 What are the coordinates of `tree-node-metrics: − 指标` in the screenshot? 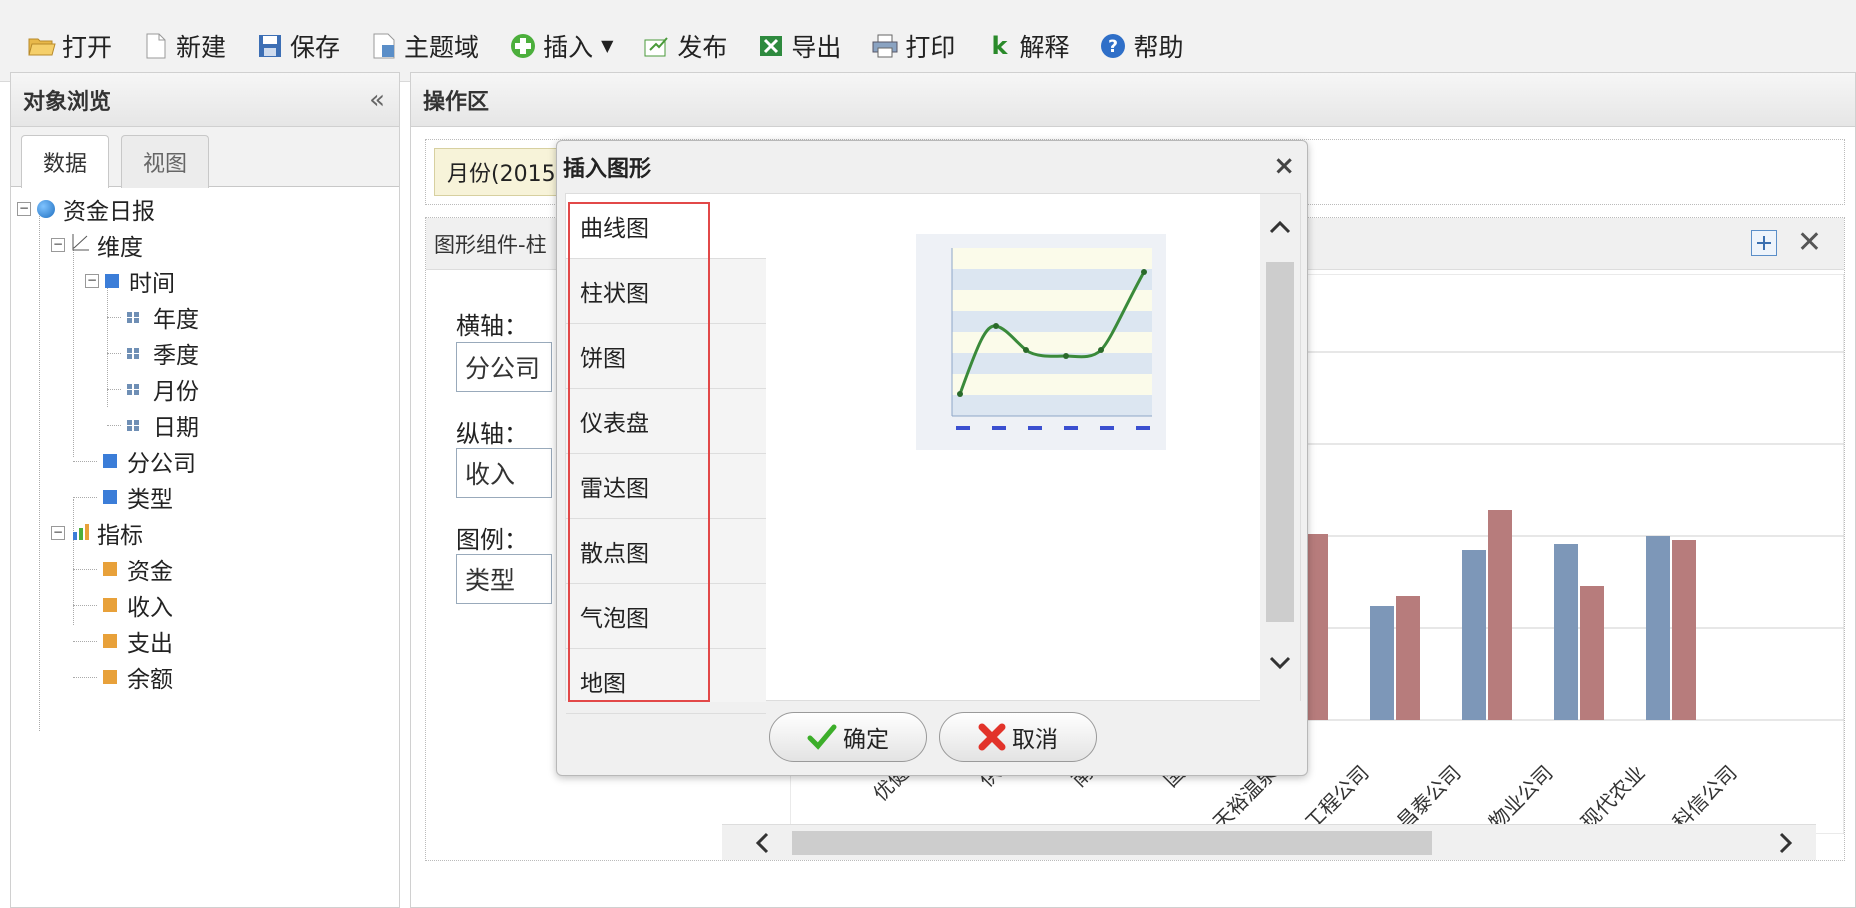 It's located at (205, 533).